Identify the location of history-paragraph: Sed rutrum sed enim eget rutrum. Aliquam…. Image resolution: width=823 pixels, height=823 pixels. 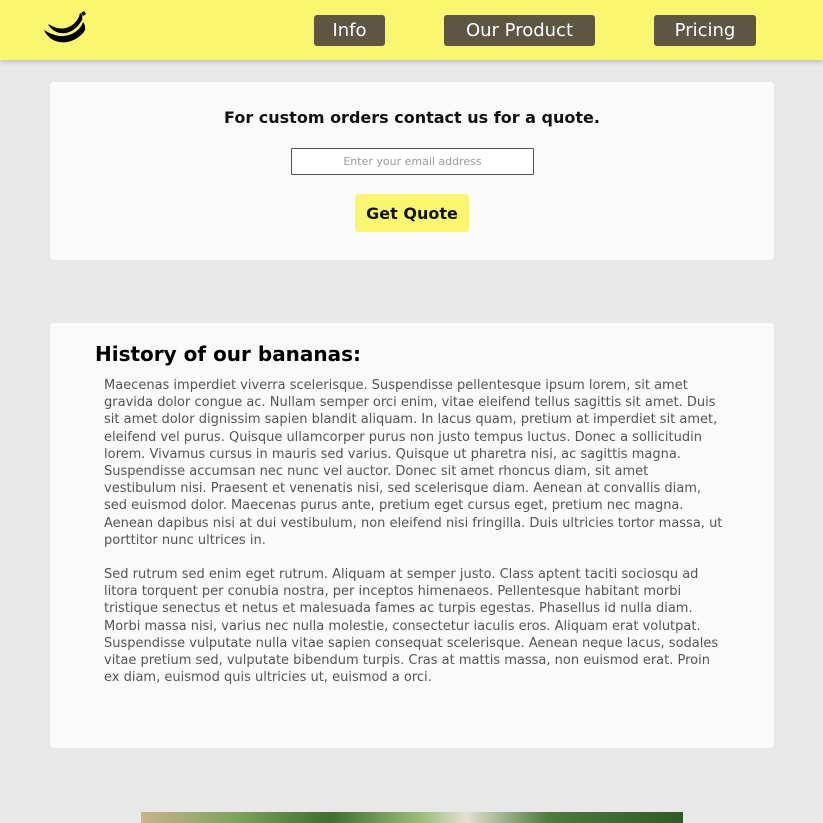
(411, 626).